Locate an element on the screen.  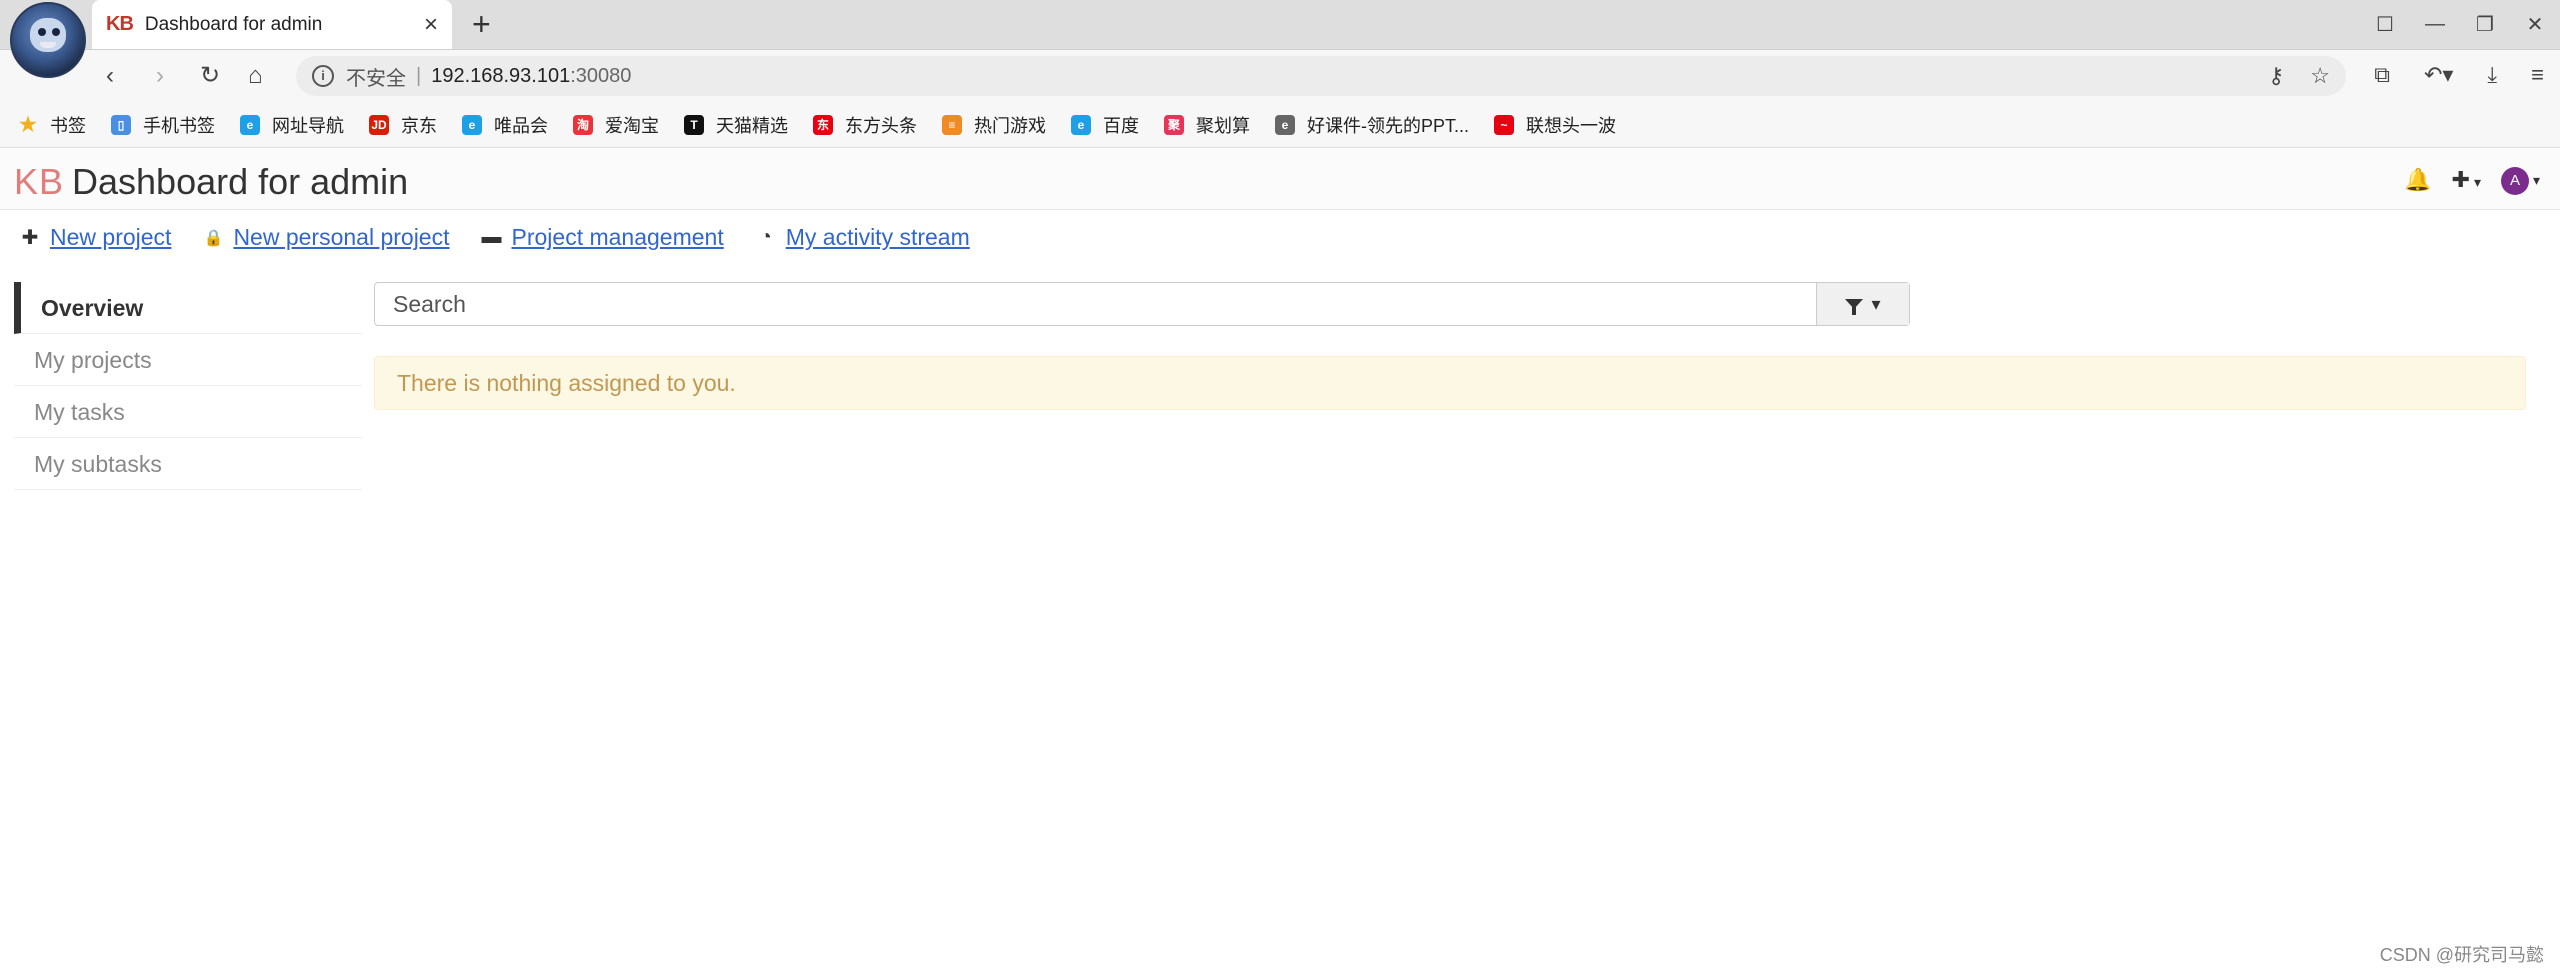
bookmark-star-icon: ☆ is located at coordinates (2320, 76).